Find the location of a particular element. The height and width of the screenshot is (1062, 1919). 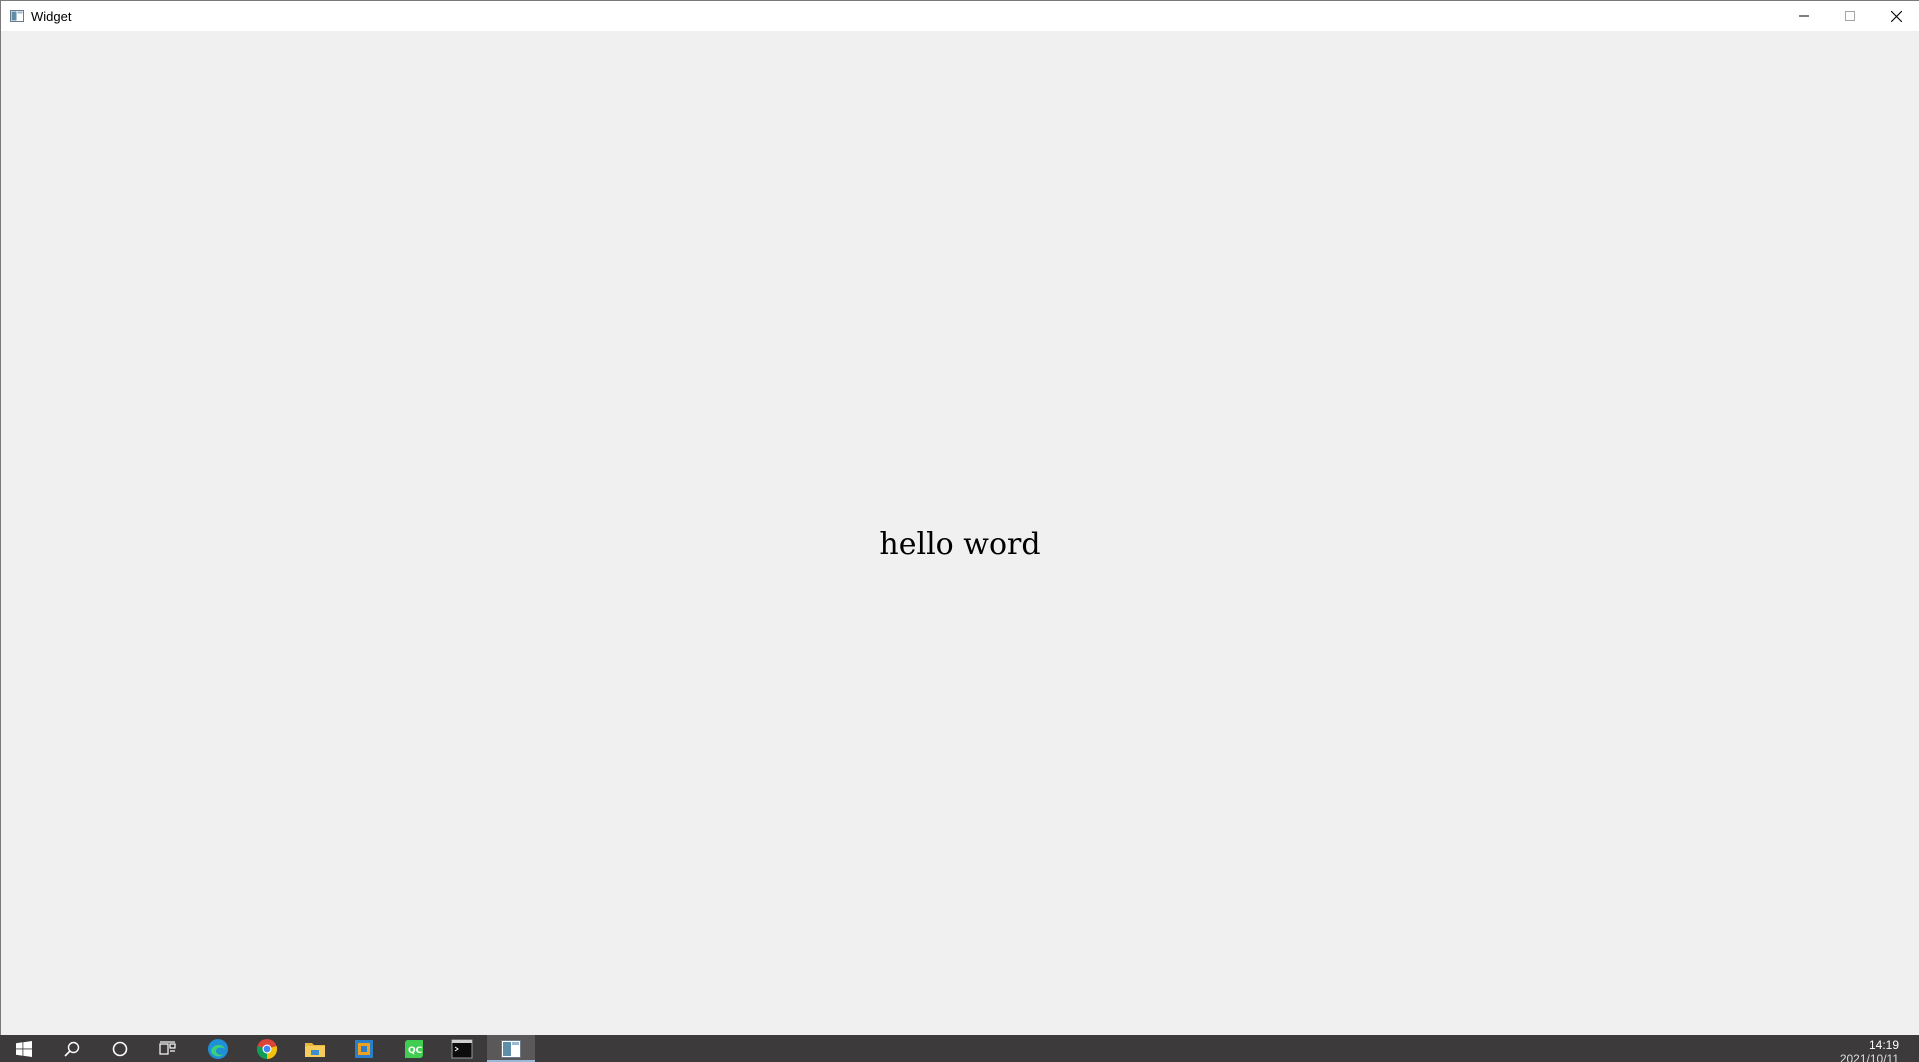

title-bar: Widget is located at coordinates (960, 16).